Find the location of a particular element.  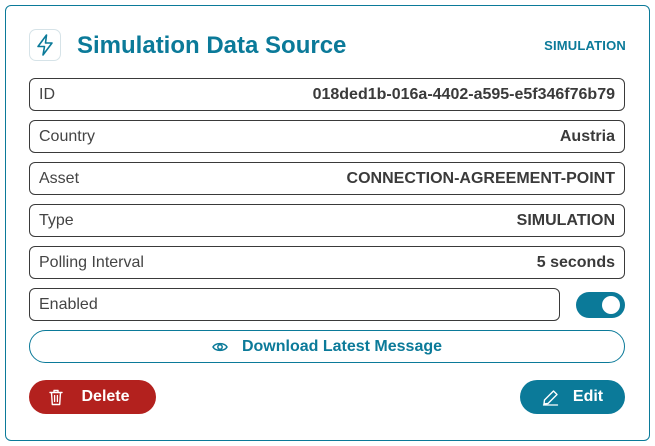

toggle-knob is located at coordinates (611, 305).